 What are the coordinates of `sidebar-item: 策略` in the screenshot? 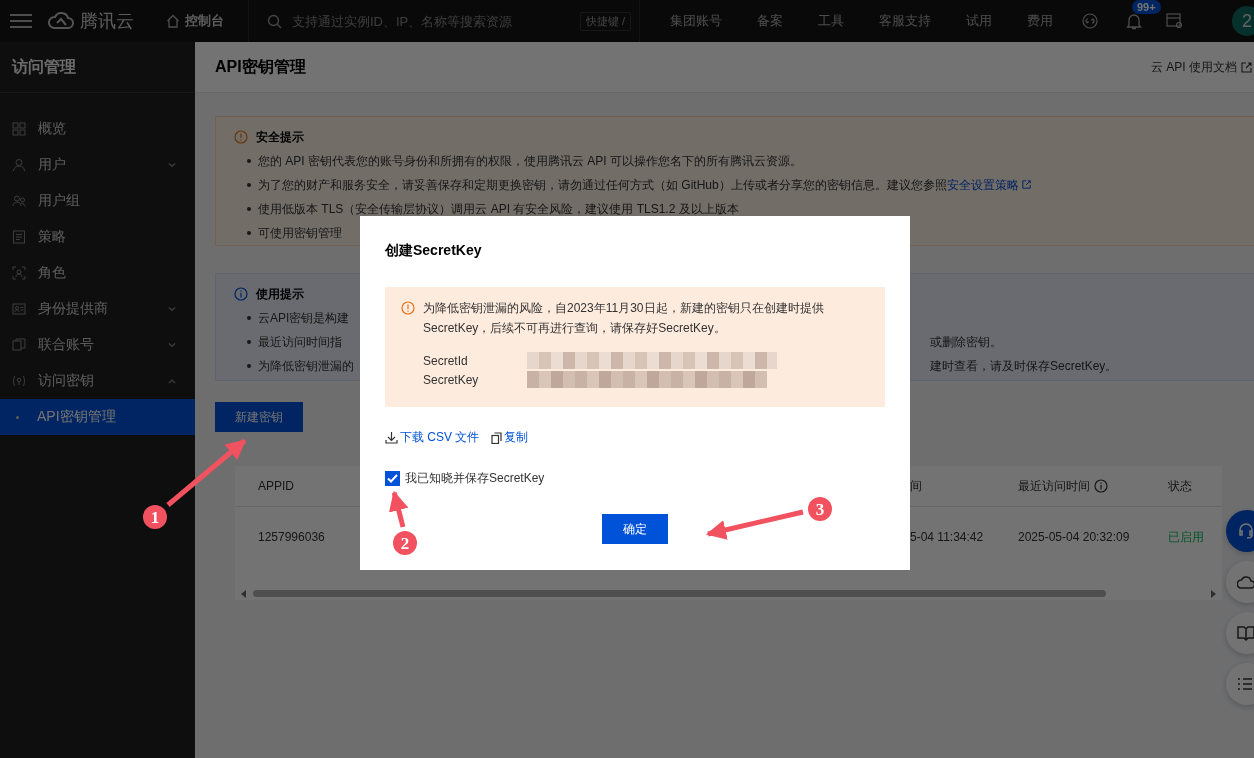 It's located at (97, 237).